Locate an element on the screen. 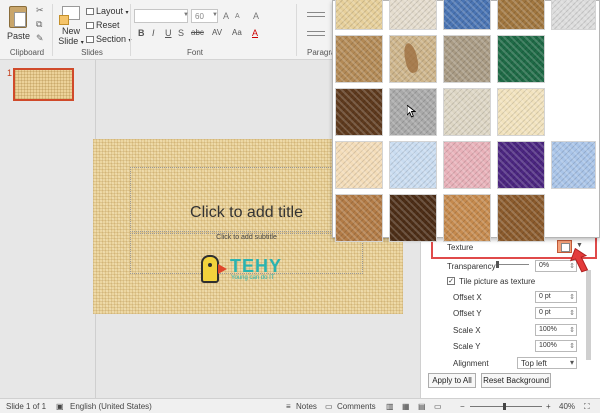 This screenshot has height=413, width=600. align-left-icon is located at coordinates (316, 31).